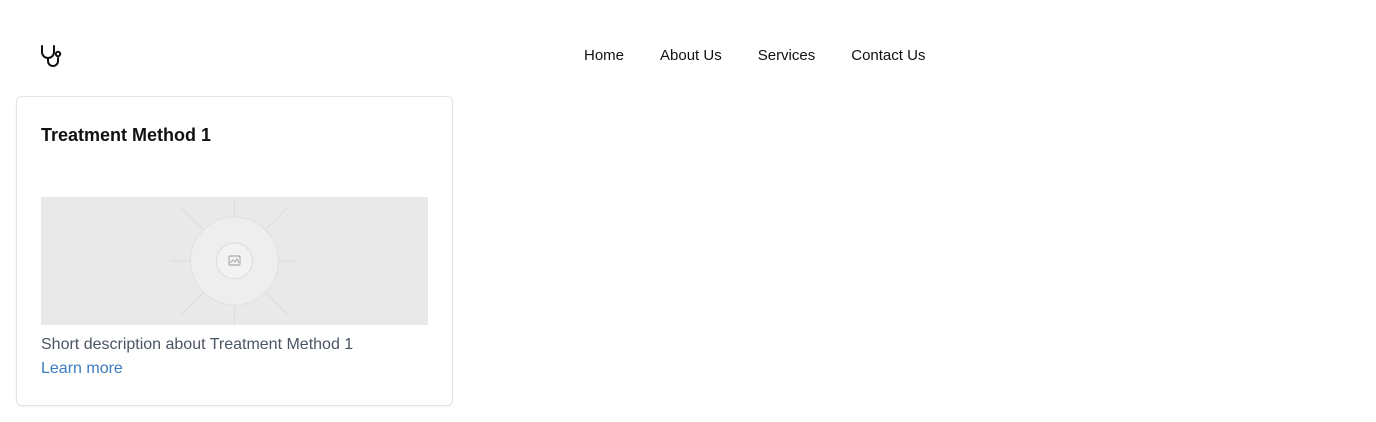 The image size is (1376, 422). I want to click on nav-link-services: Services, so click(787, 56).